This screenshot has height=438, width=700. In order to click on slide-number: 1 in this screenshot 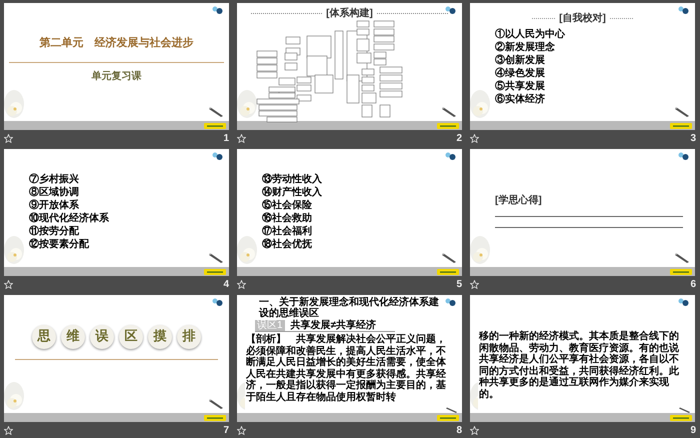, I will do `click(226, 139)`.